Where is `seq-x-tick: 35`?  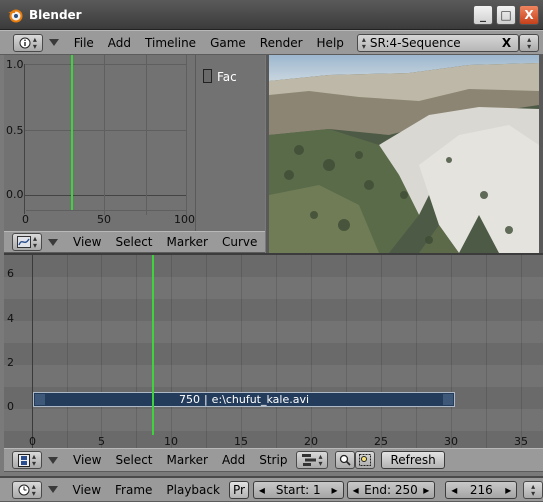 seq-x-tick: 35 is located at coordinates (521, 441).